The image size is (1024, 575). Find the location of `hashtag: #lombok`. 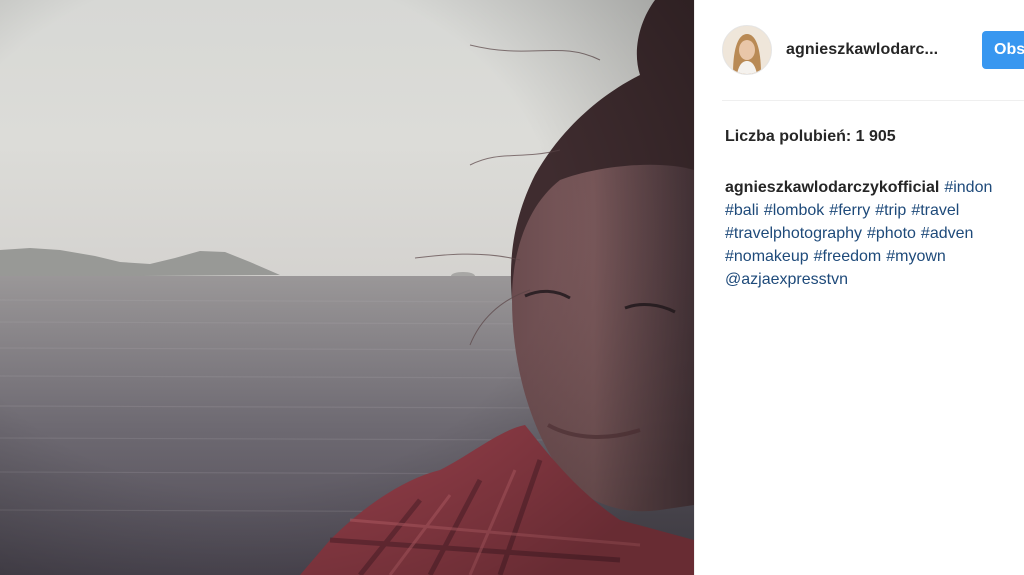

hashtag: #lombok is located at coordinates (794, 210).